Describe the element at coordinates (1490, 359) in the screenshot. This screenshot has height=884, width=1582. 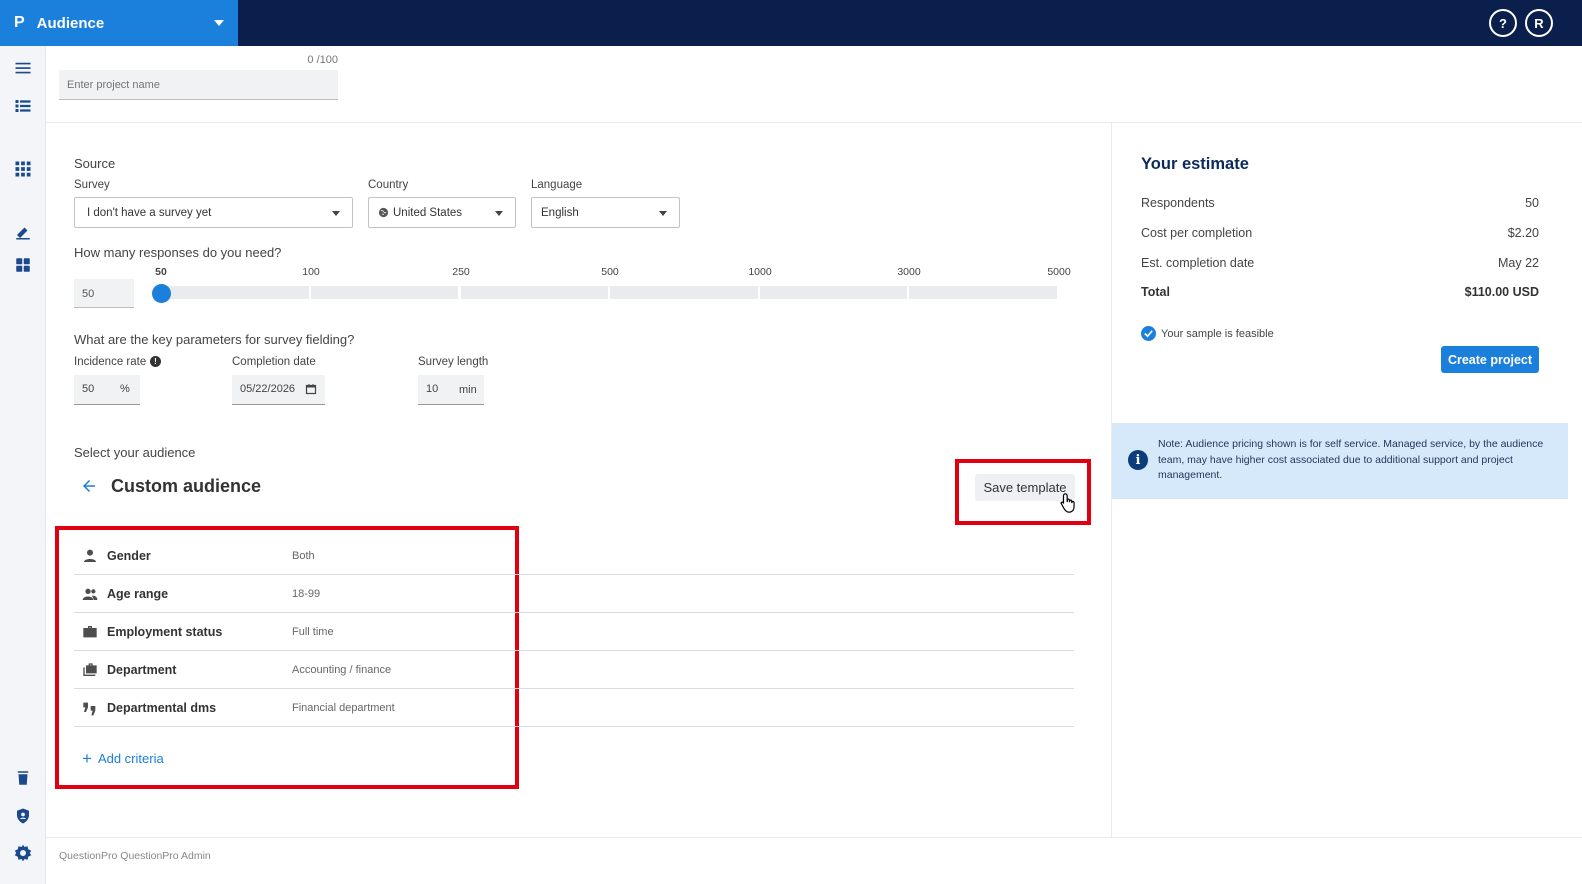
I see `create-project-button: Create project` at that location.